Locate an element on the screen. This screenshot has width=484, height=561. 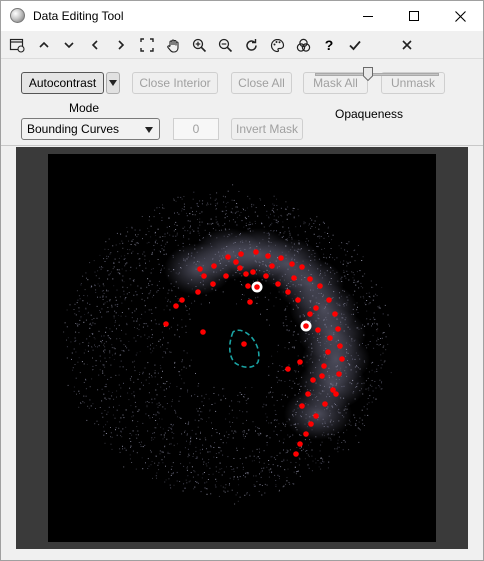
bounding-curve is located at coordinates (244, 349).